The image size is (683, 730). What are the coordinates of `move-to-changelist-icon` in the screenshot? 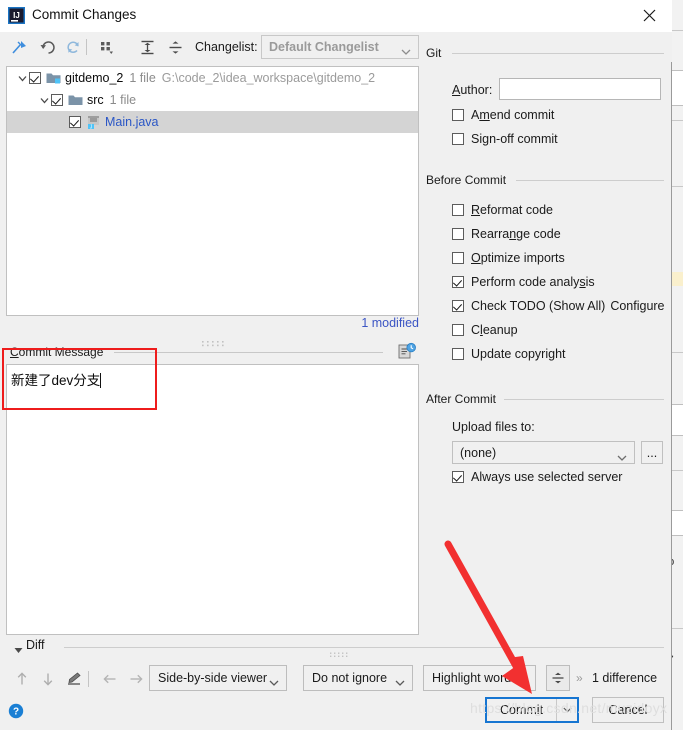 It's located at (19, 47).